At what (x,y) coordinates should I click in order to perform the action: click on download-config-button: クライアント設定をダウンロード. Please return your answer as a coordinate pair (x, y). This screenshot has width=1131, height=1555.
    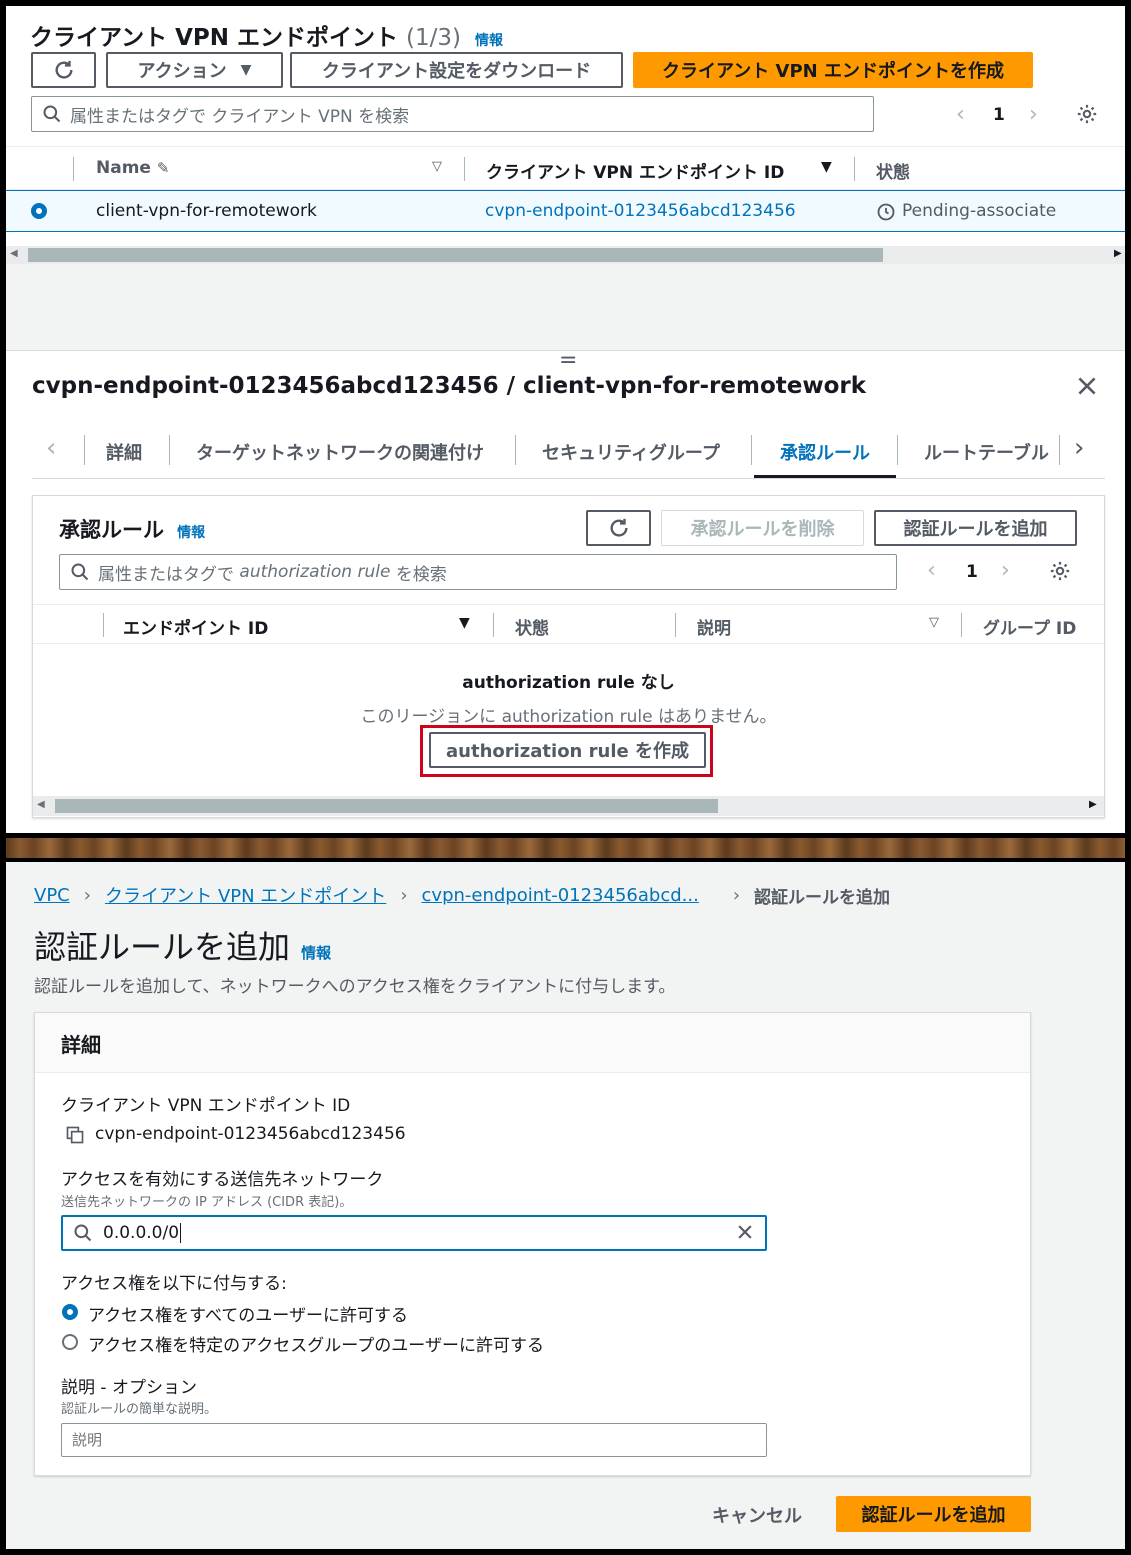
    Looking at the image, I should click on (456, 70).